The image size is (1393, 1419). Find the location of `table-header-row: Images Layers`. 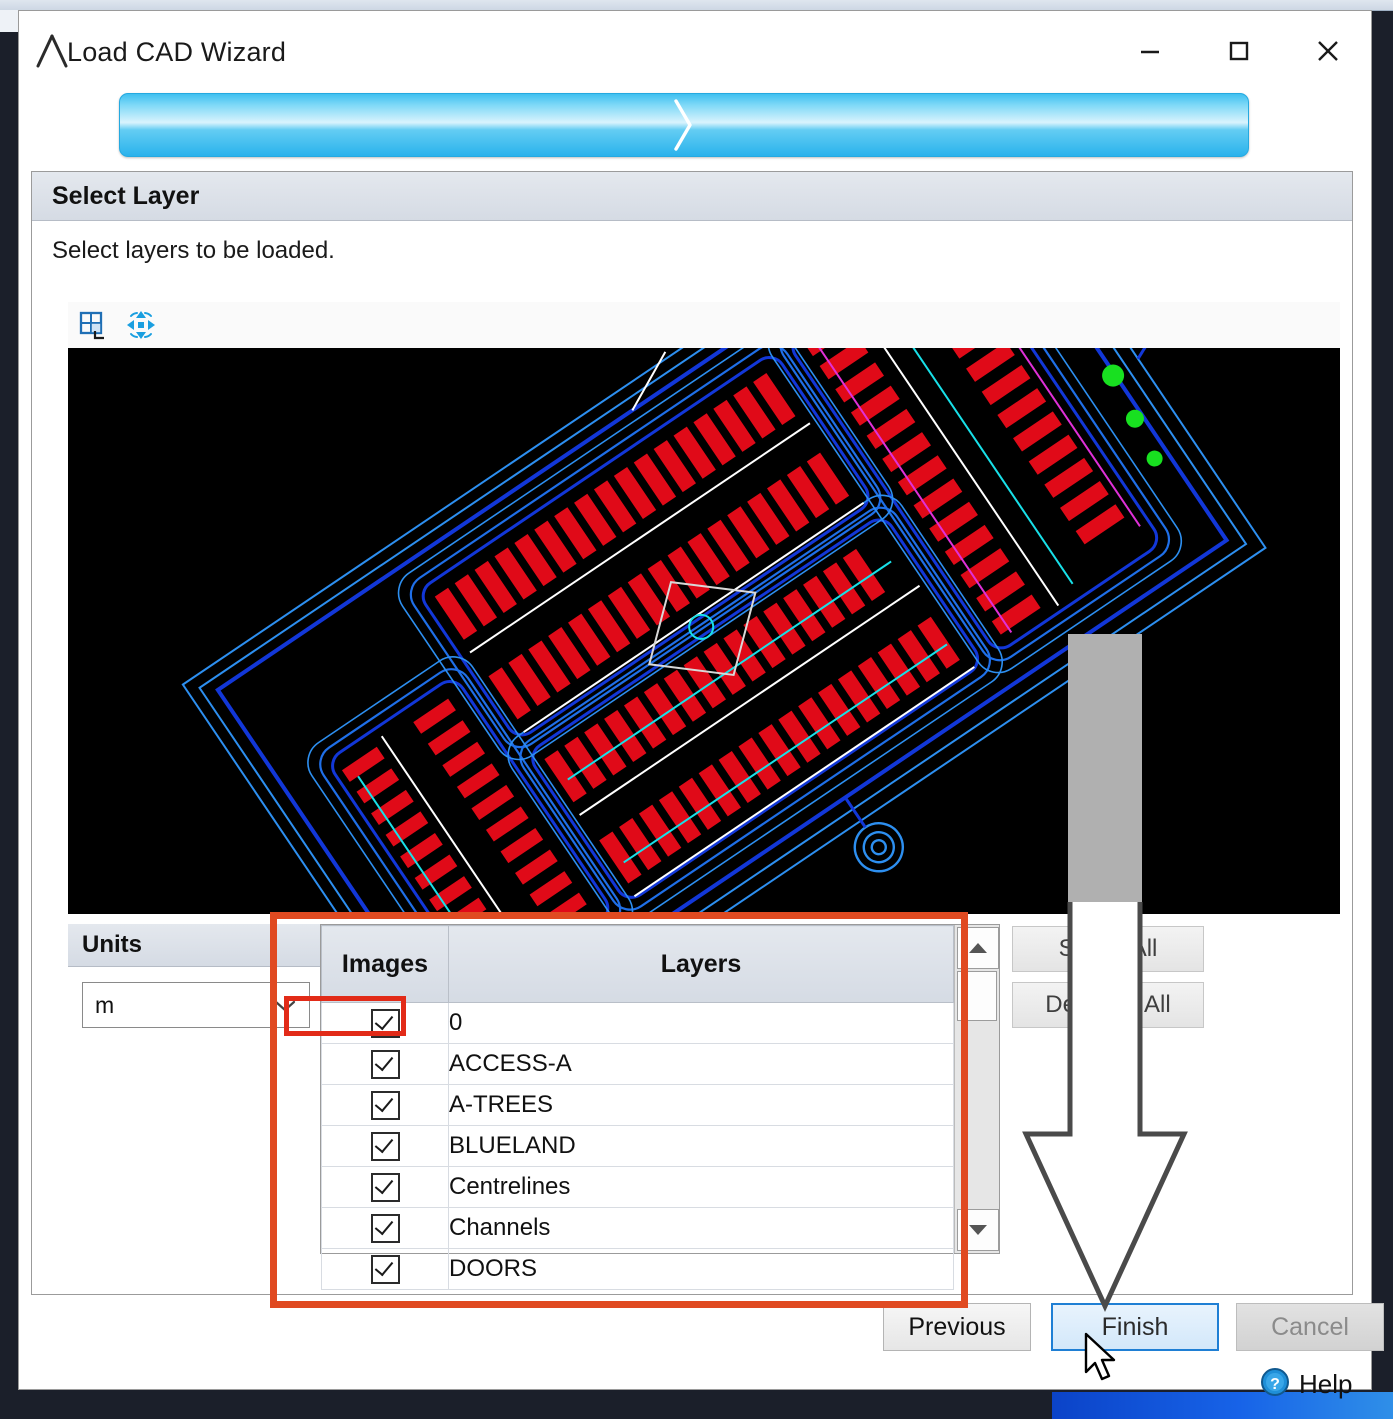

table-header-row: Images Layers is located at coordinates (637, 964).